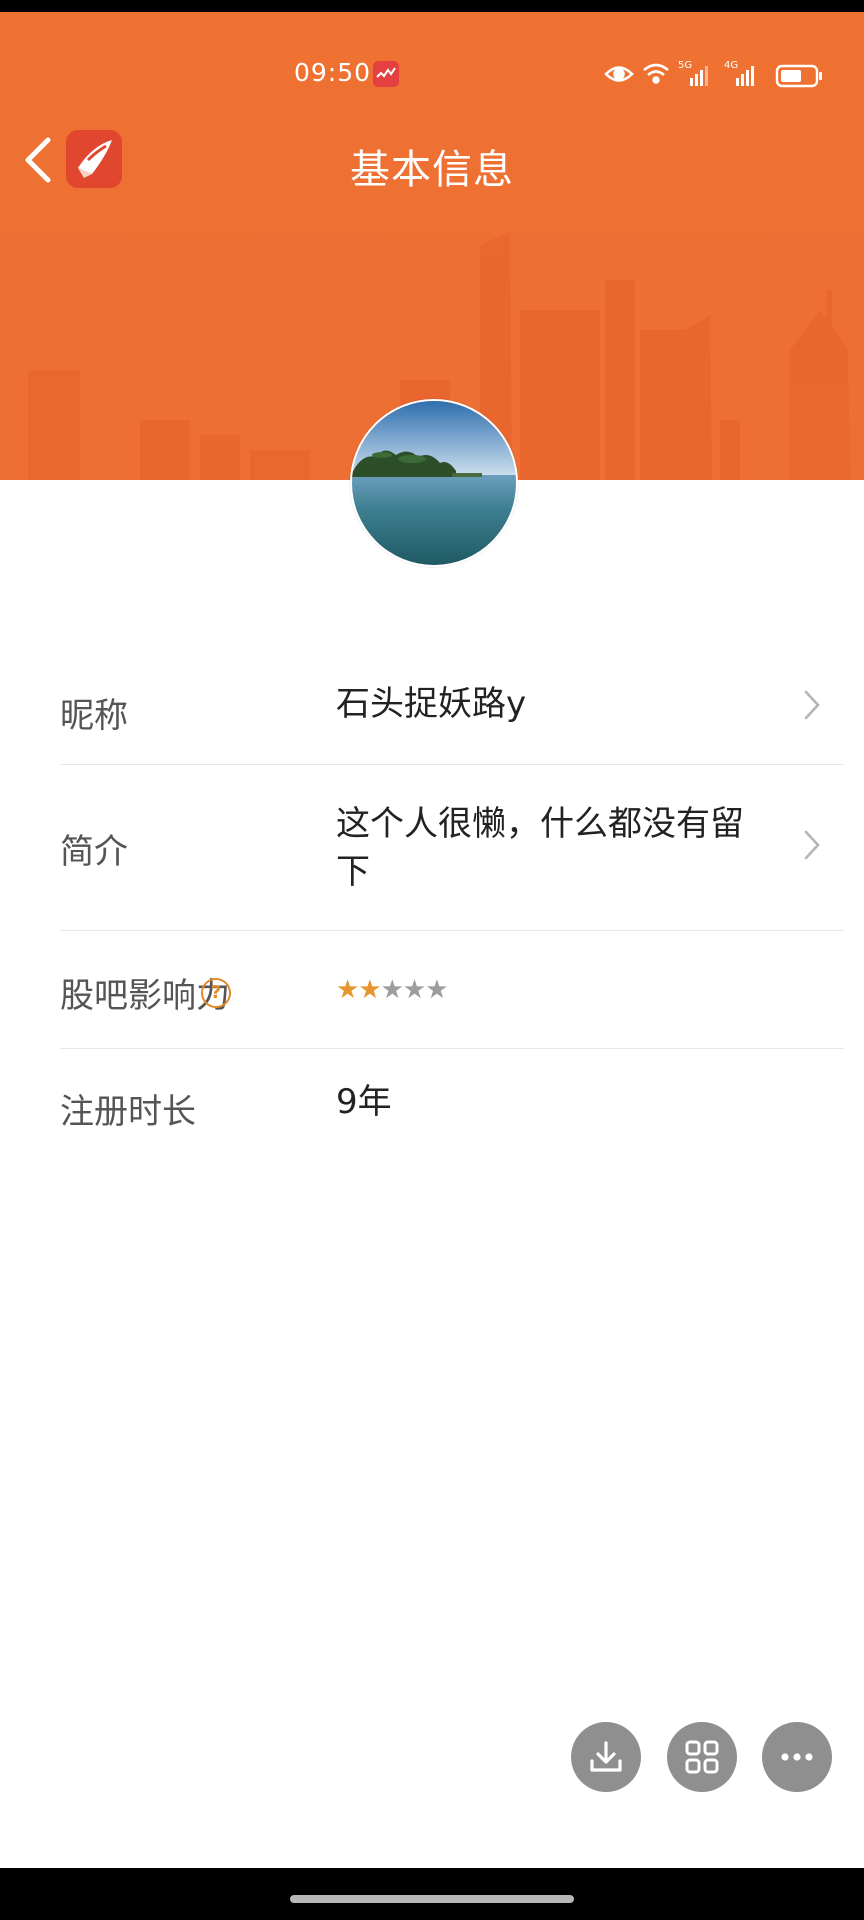 This screenshot has width=864, height=1920. What do you see at coordinates (685, 65) in the screenshot?
I see `signal-5g-label: 5G` at bounding box center [685, 65].